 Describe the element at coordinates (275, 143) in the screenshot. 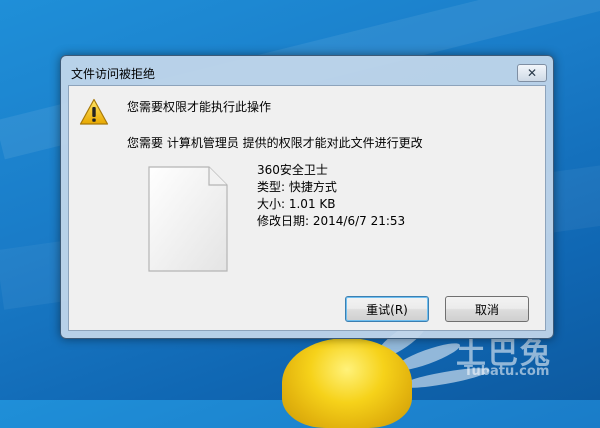

I see `dialog-message: 您需要 计算机管理员 提供的权限才能对此文件进行更改` at that location.